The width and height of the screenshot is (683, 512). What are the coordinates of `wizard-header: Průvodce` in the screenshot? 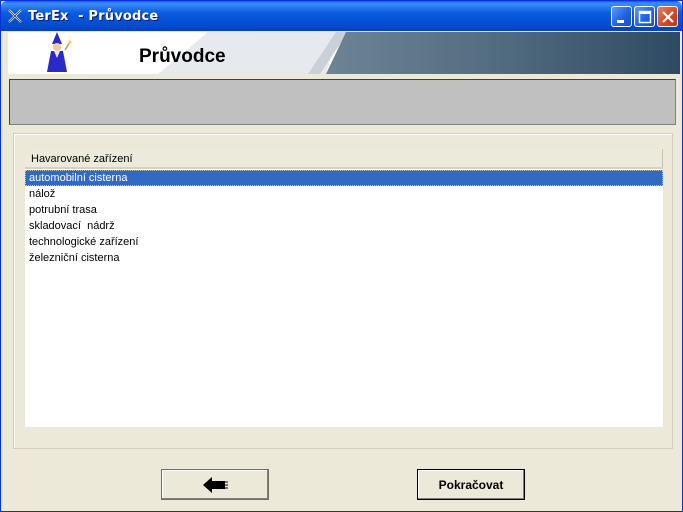 It's located at (344, 53).